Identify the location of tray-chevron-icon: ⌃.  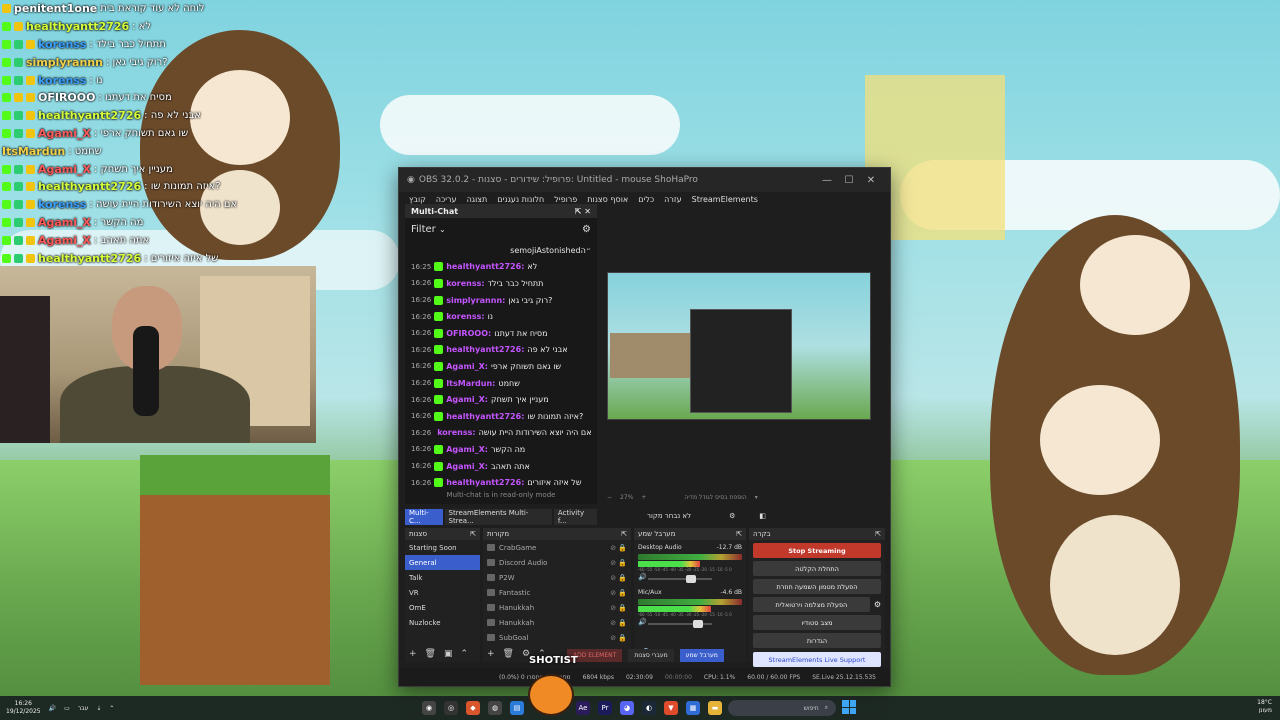
(111, 708).